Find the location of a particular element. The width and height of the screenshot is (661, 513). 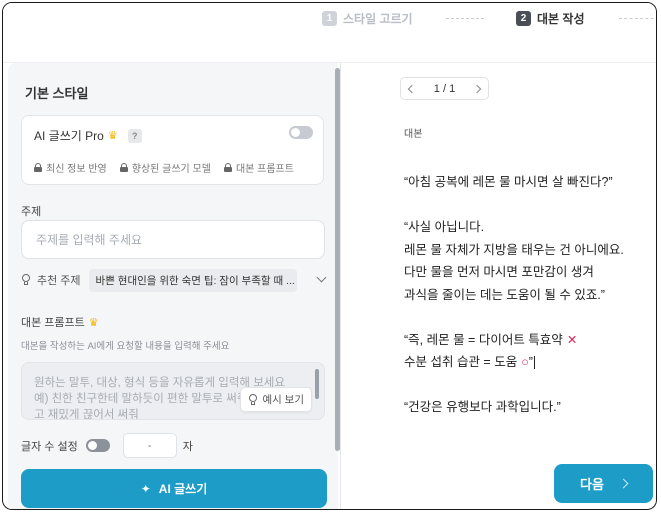

step-style-select: 1 스타일 고르기 is located at coordinates (367, 18).